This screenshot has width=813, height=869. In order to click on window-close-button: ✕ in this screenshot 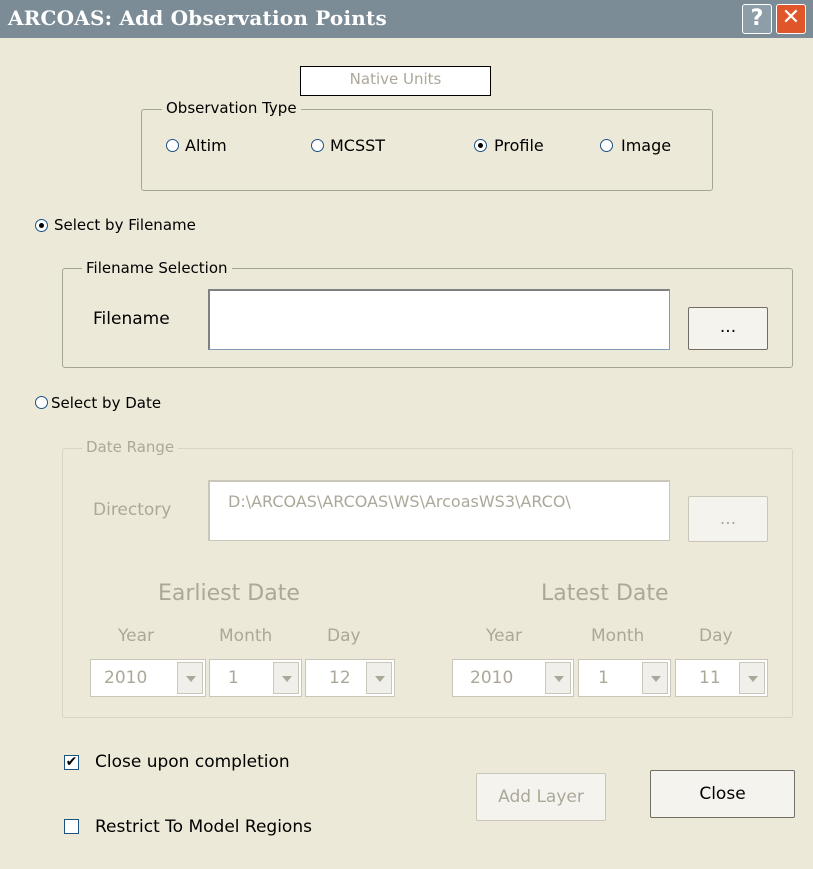, I will do `click(791, 19)`.